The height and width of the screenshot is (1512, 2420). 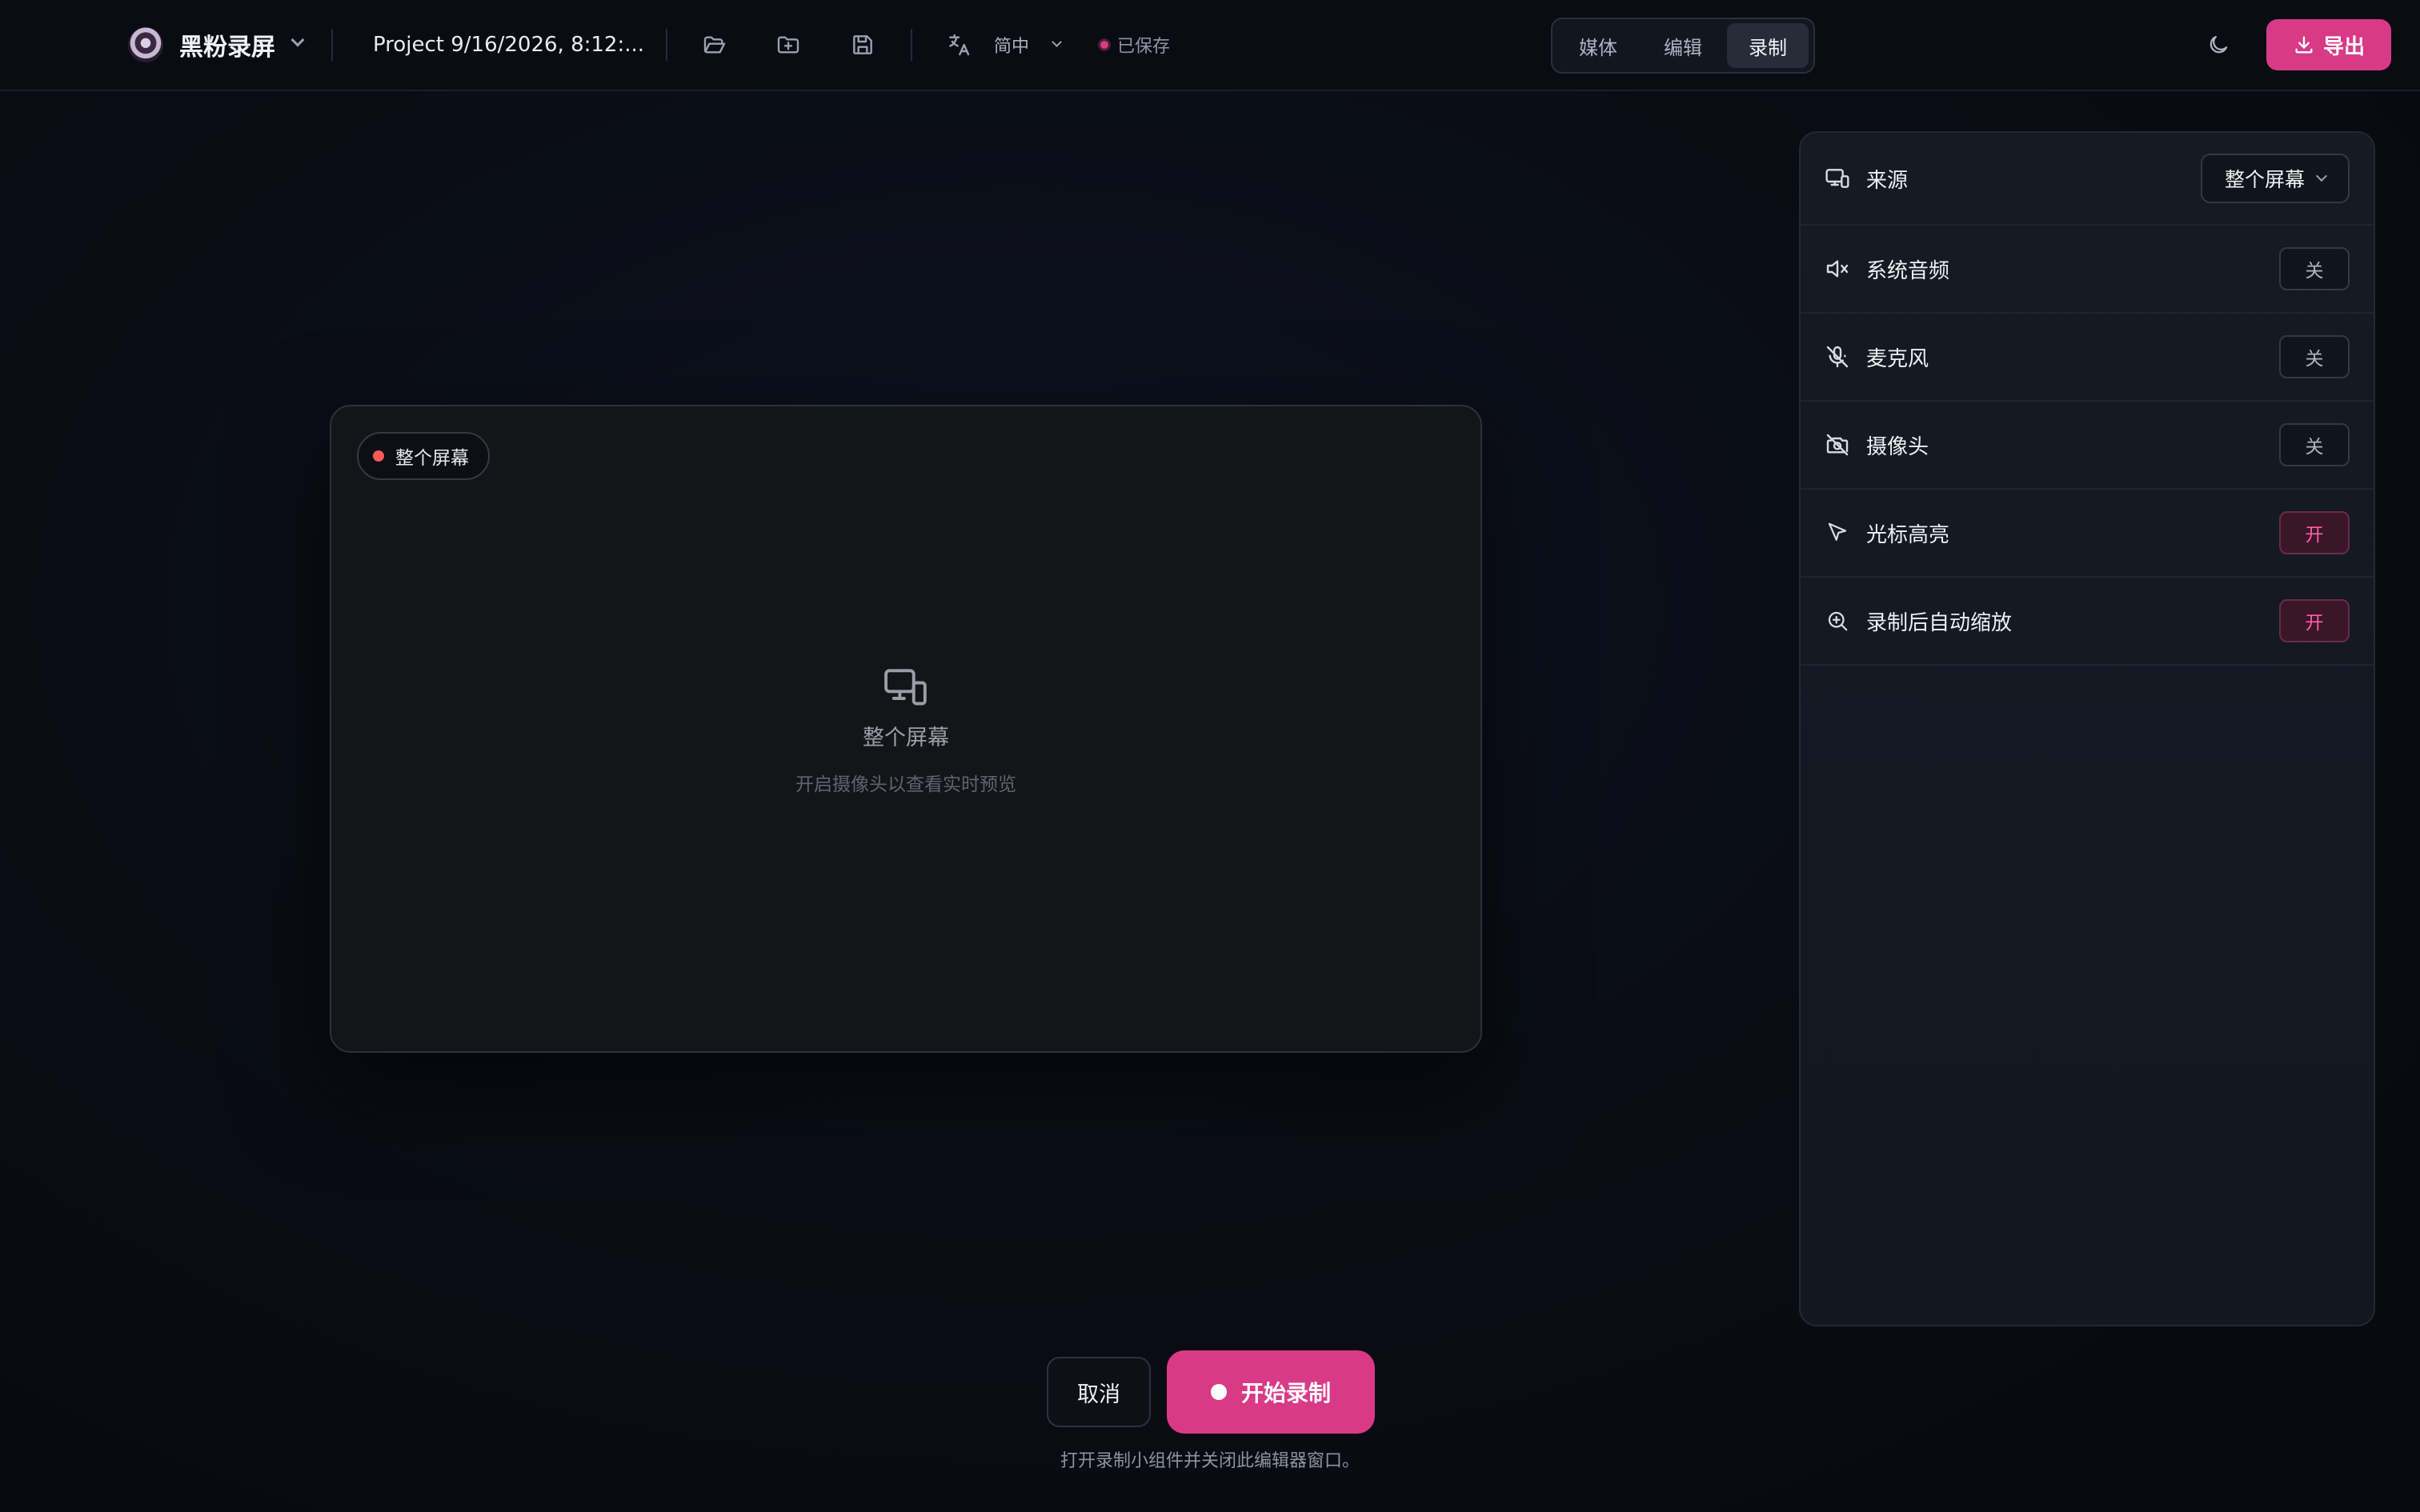 I want to click on monitor-devices-icon, so click(x=905, y=687).